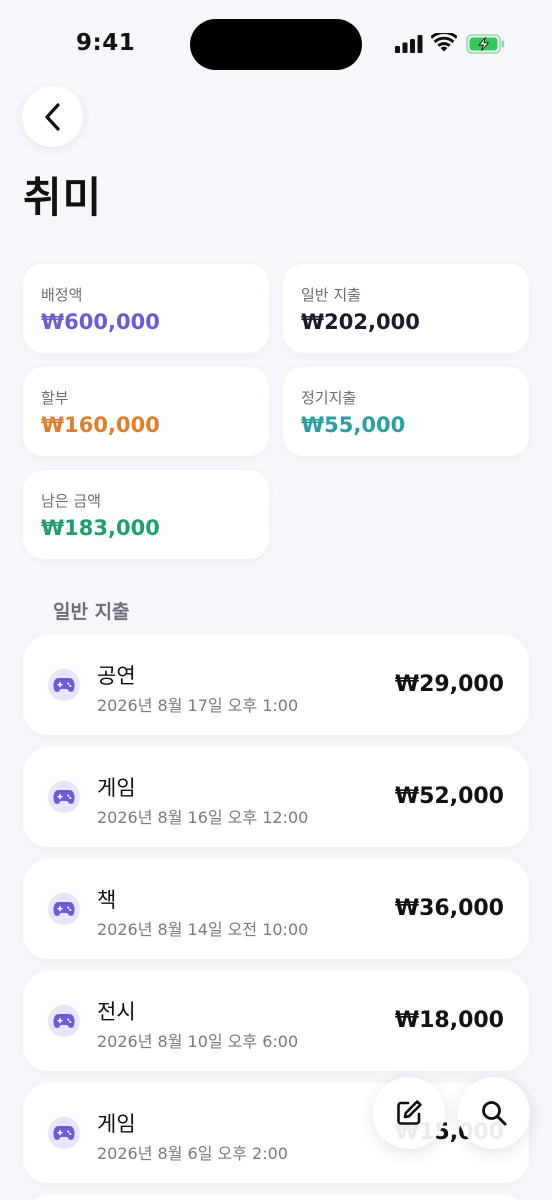 The width and height of the screenshot is (552, 1200). Describe the element at coordinates (276, 685) in the screenshot. I see `transaction-item: 공연 2026년 8월 17일 오후 1:00 ₩29,000` at that location.